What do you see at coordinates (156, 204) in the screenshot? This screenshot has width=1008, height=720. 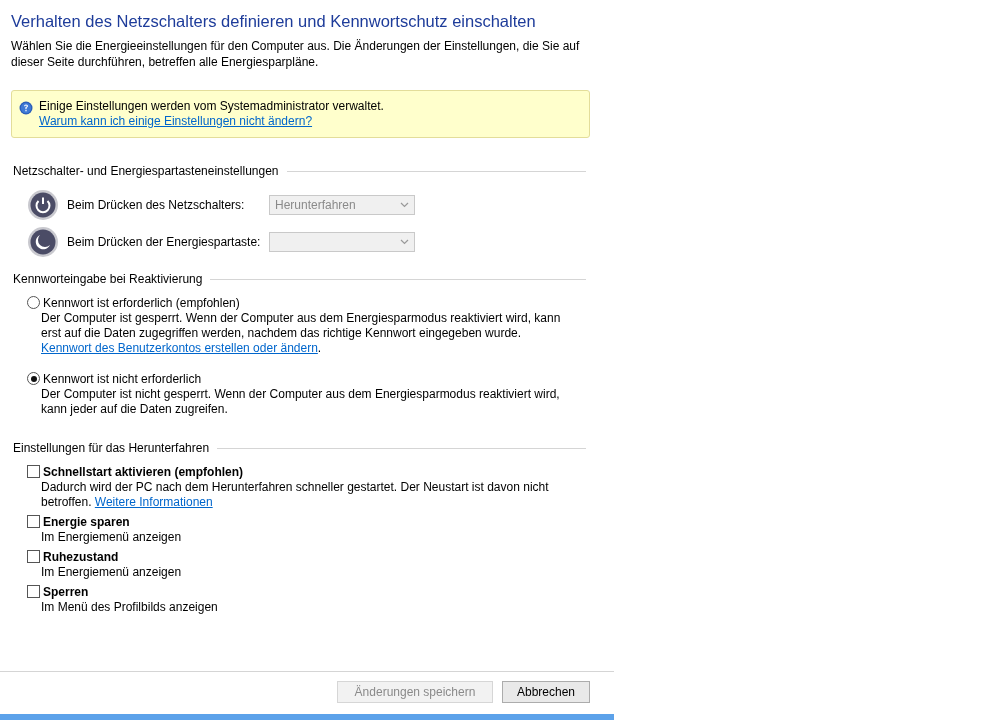 I see `setting-label: Beim Drücken des Netzschalters:` at bounding box center [156, 204].